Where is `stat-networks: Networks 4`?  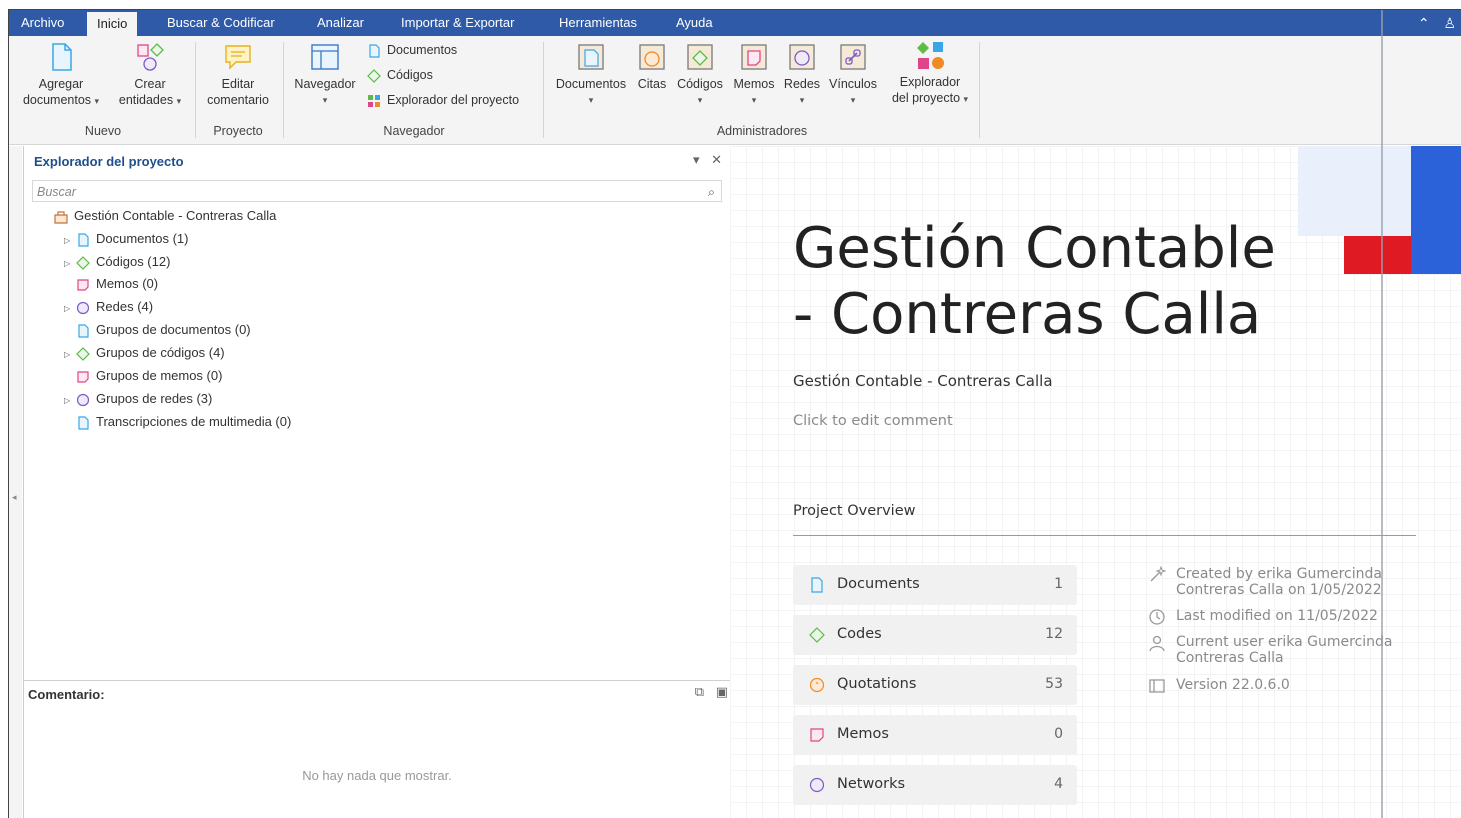
stat-networks: Networks 4 is located at coordinates (935, 785).